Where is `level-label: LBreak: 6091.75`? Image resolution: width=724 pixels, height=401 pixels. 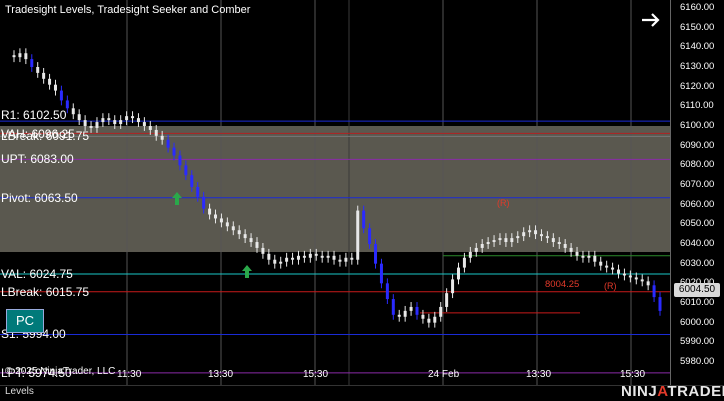 level-label: LBreak: 6091.75 is located at coordinates (45, 136).